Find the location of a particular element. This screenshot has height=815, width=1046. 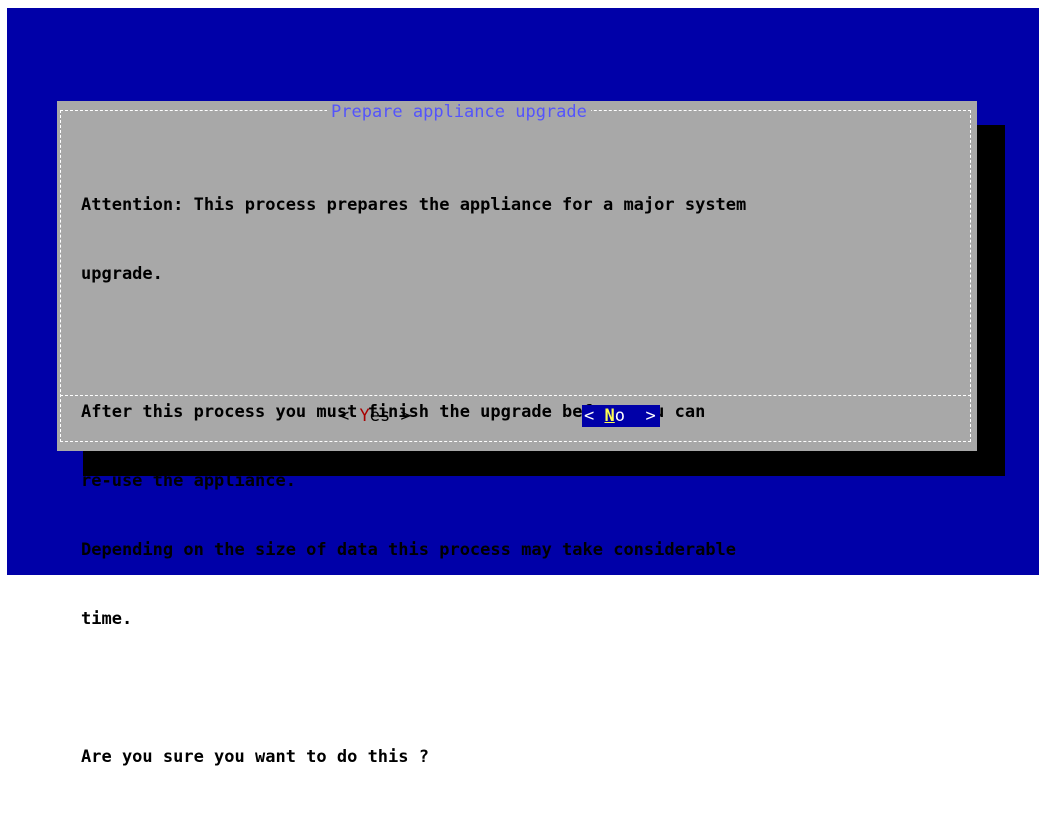

yes-label-rest: es is located at coordinates (380, 416).